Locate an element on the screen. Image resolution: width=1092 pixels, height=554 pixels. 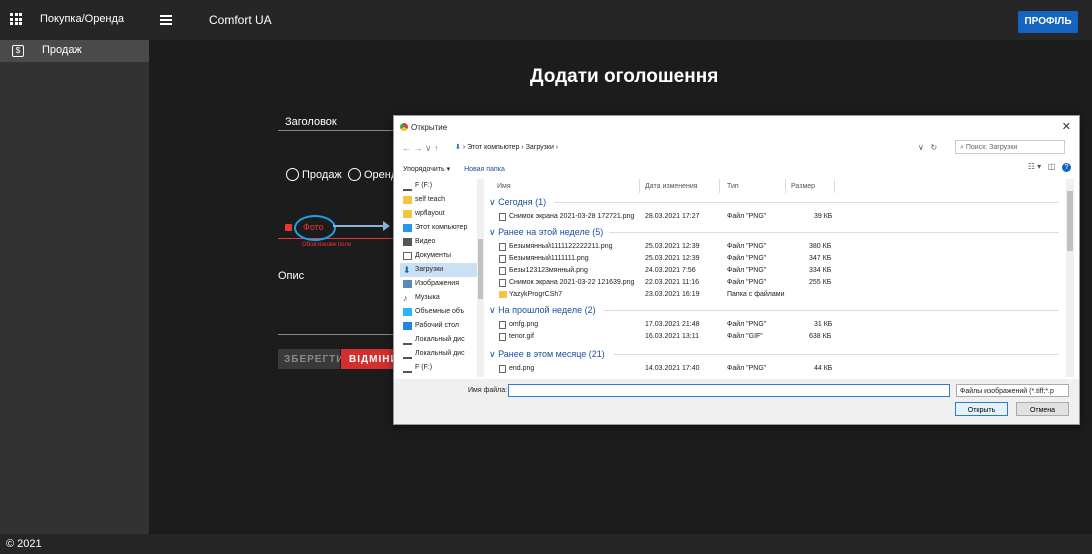
profile-button: ПРОФІЛЬ is located at coordinates (1048, 22).